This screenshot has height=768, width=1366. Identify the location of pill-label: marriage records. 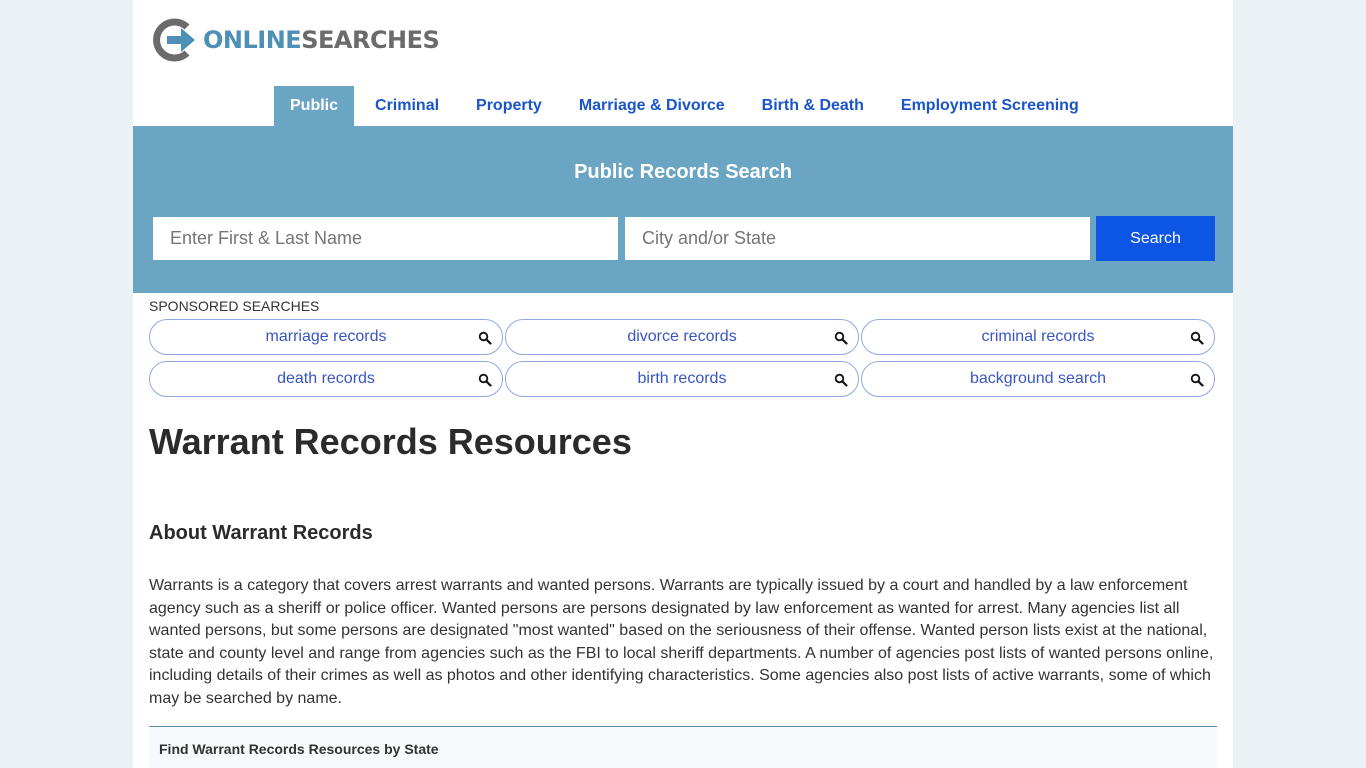
(326, 336).